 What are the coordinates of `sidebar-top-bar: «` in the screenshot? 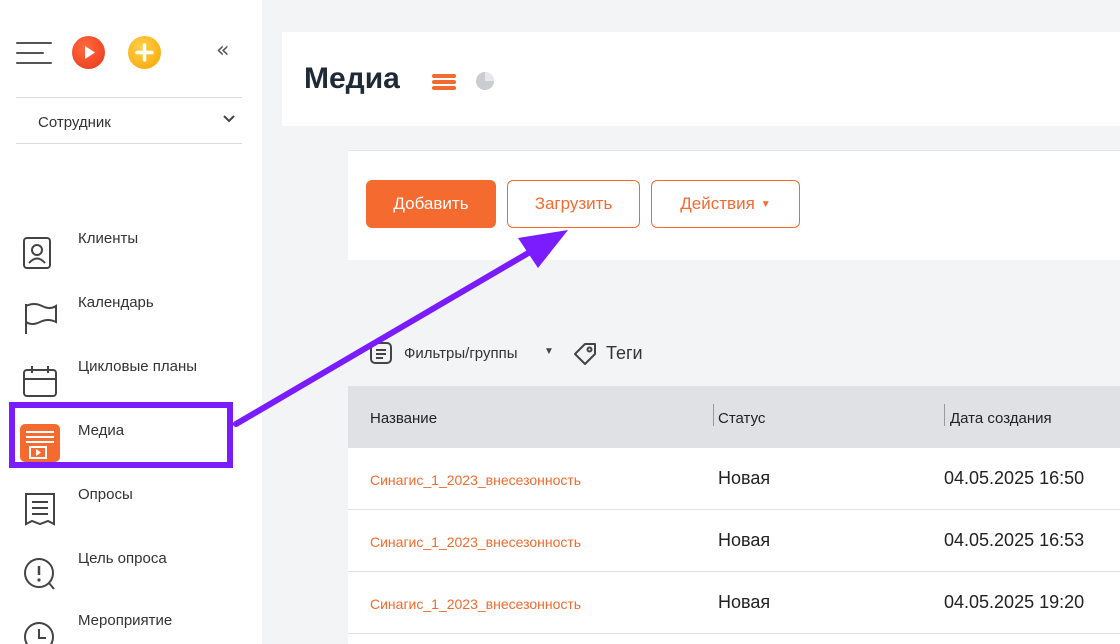 It's located at (129, 54).